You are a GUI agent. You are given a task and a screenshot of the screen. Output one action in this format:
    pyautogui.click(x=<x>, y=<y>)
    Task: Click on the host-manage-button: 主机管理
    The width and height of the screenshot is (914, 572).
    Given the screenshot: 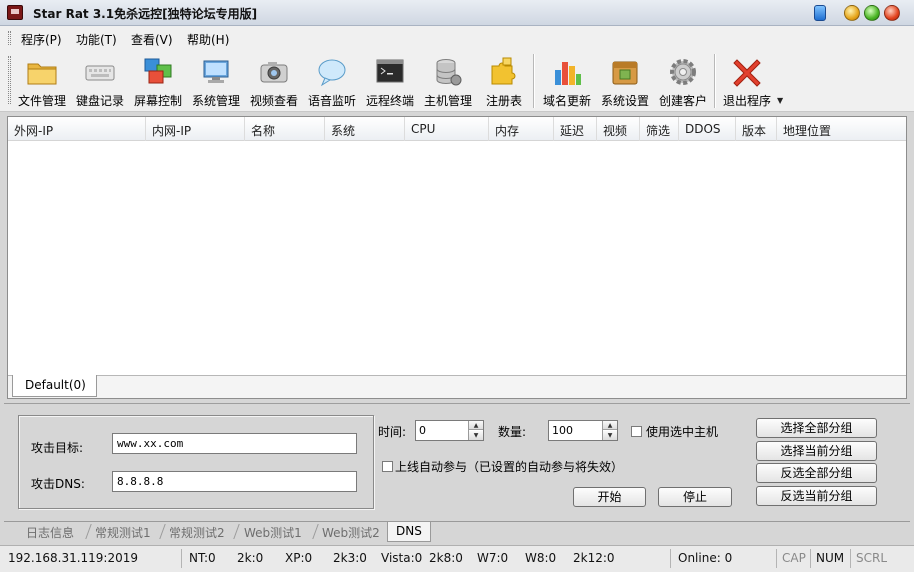 What is the action you would take?
    pyautogui.click(x=448, y=82)
    